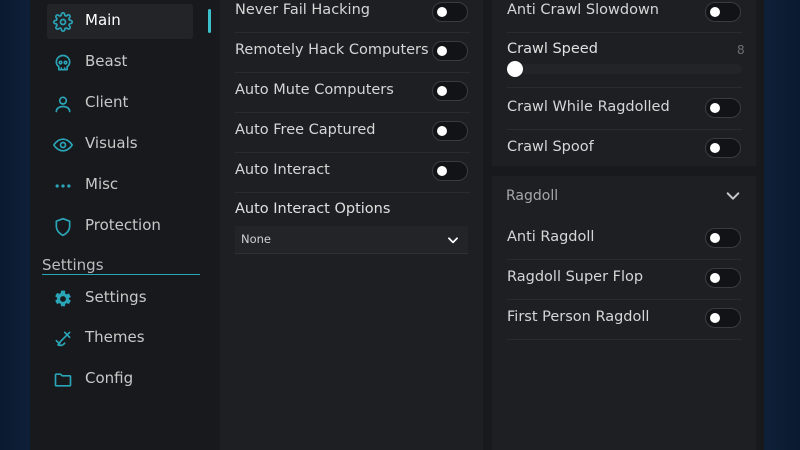 This screenshot has width=800, height=450. I want to click on sidebar-item-label: Protection, so click(123, 225).